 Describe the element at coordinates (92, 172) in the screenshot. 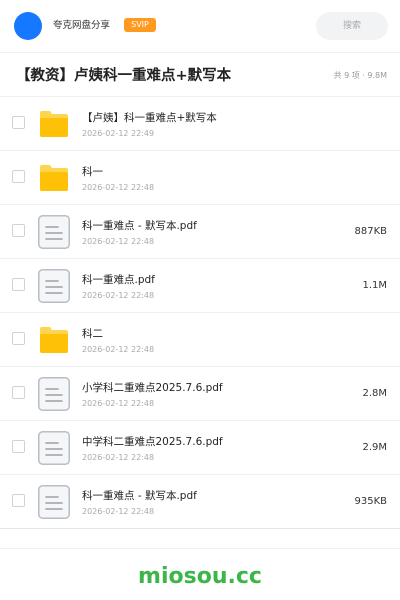

I see `file-name: 科一` at that location.